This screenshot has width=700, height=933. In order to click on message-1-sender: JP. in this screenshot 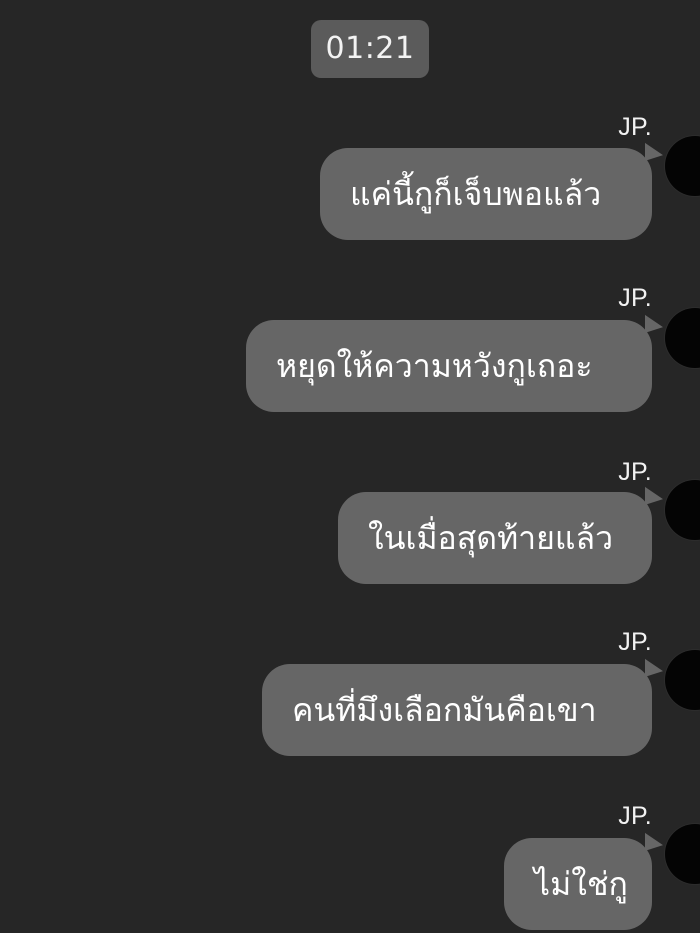, I will do `click(635, 127)`.